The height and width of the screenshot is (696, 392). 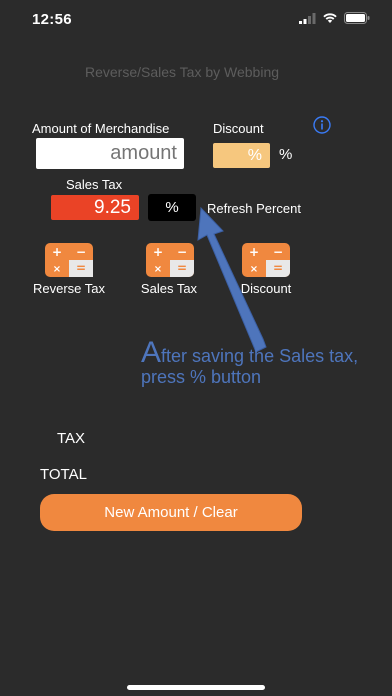 What do you see at coordinates (254, 208) in the screenshot?
I see `refresh-percent-label: Refresh Percent` at bounding box center [254, 208].